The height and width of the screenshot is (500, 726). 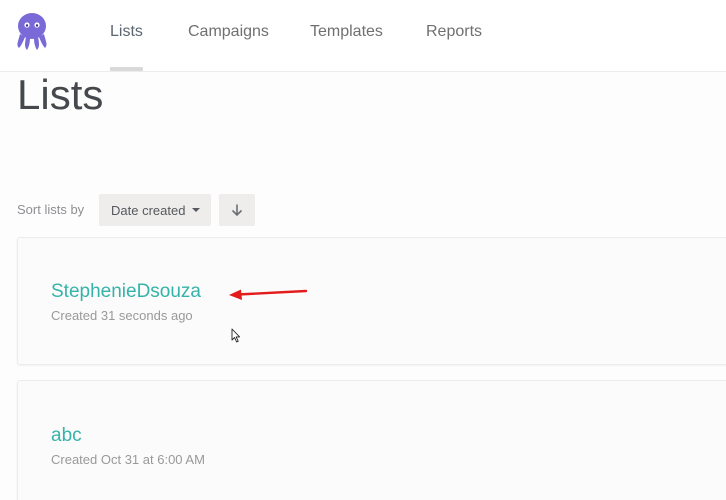 What do you see at coordinates (236, 335) in the screenshot?
I see `mouse-pointer-icon` at bounding box center [236, 335].